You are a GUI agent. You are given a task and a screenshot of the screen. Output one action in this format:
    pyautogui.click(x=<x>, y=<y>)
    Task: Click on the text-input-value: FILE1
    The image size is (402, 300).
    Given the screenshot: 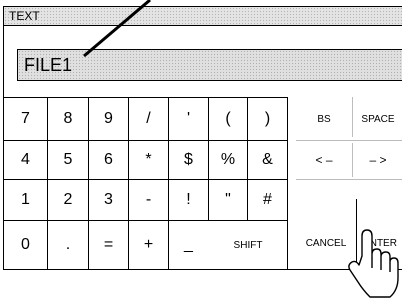 What is the action you would take?
    pyautogui.click(x=48, y=65)
    